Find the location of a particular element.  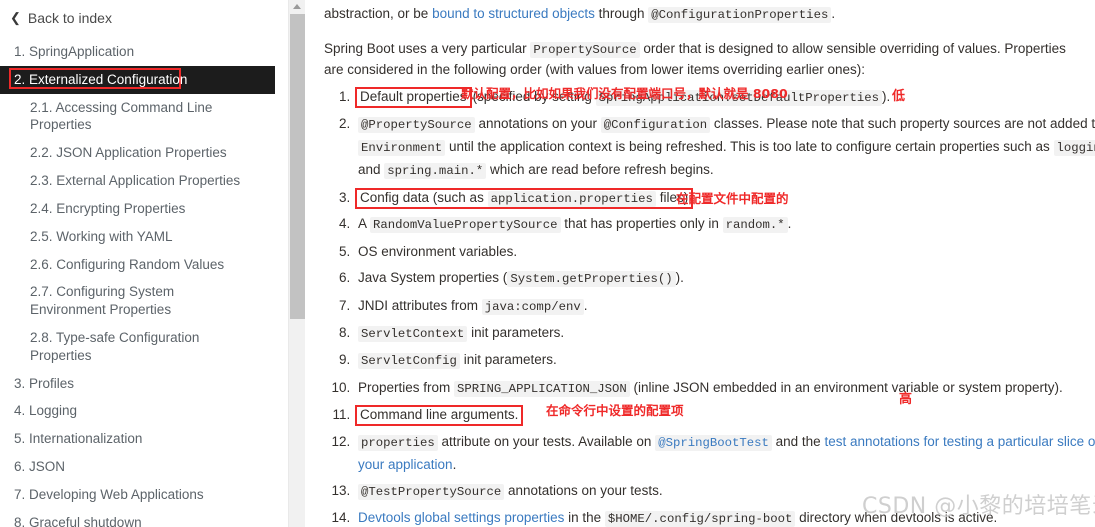

inline-code: java:comp/env is located at coordinates (532, 306).